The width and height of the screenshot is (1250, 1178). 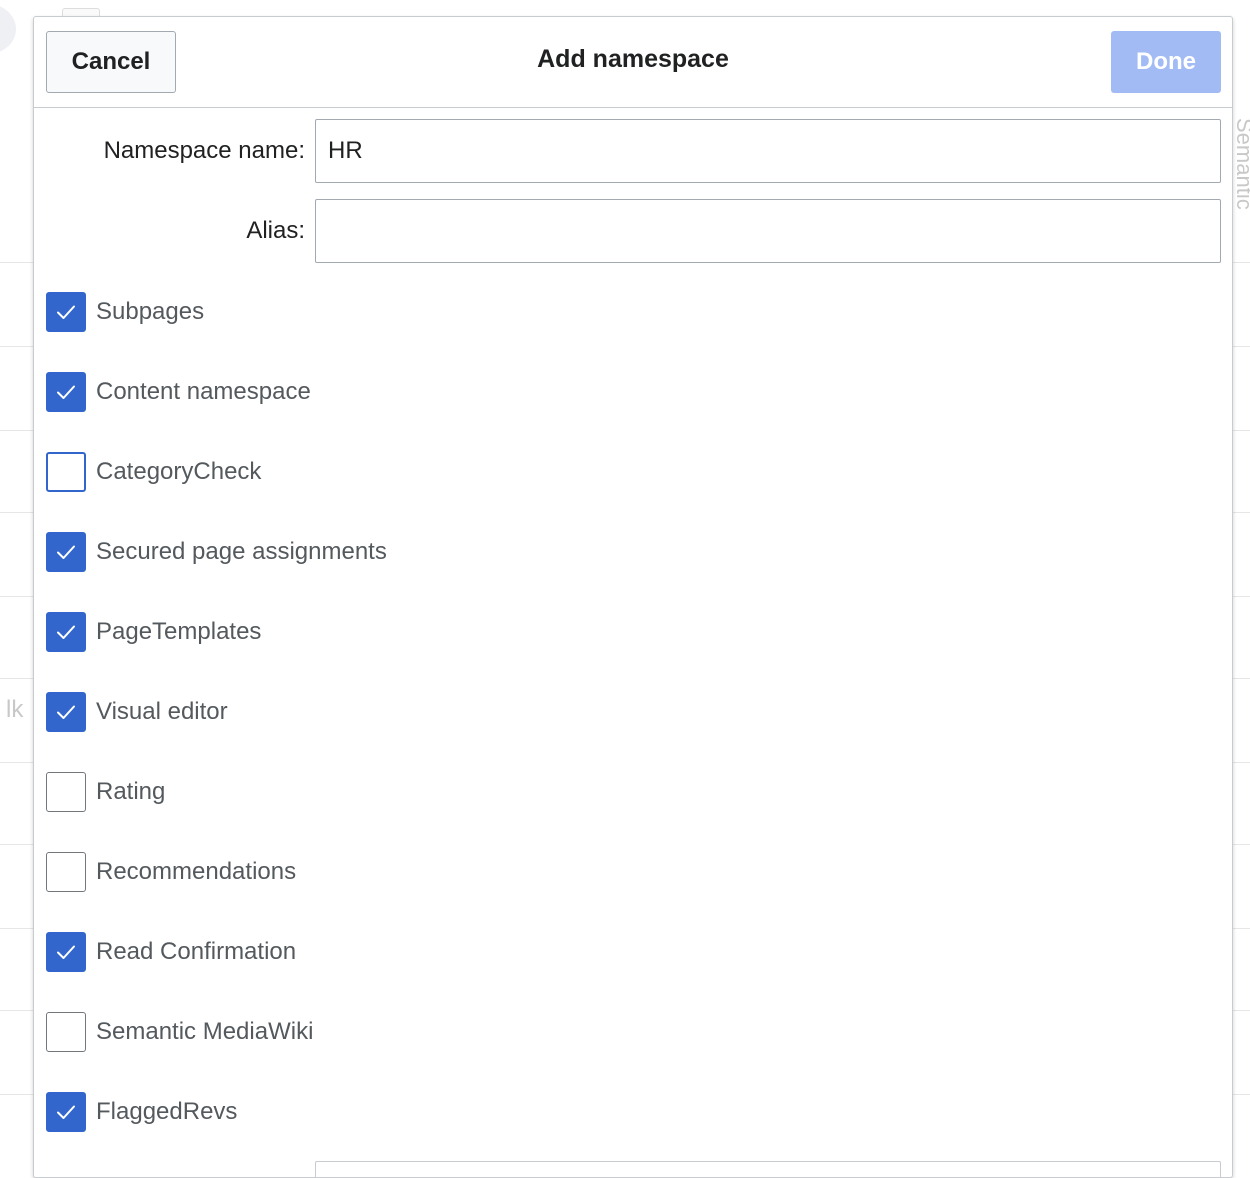 I want to click on alias-row: Alias:, so click(x=633, y=231).